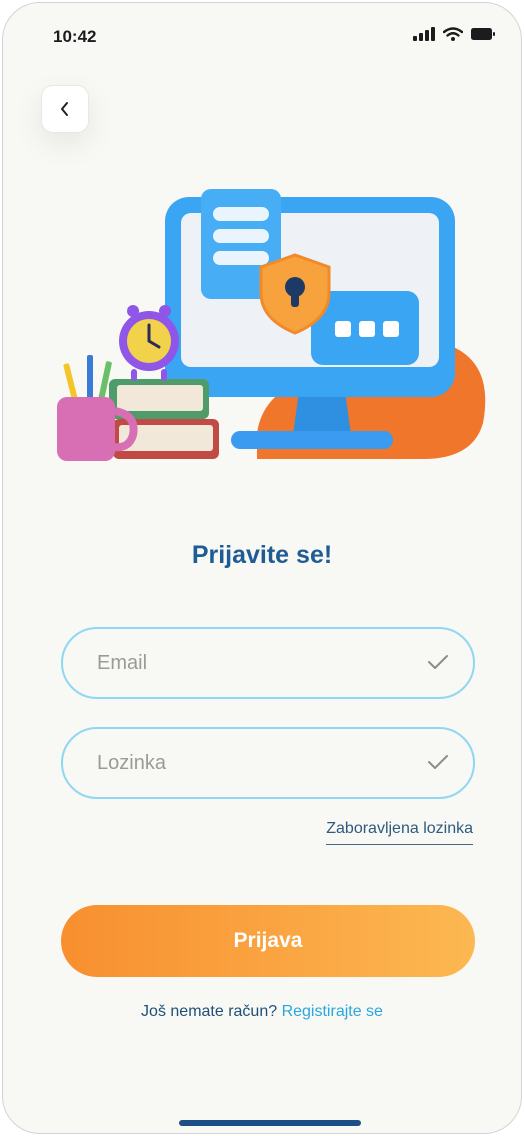  What do you see at coordinates (312, 440) in the screenshot?
I see `monitor-base` at bounding box center [312, 440].